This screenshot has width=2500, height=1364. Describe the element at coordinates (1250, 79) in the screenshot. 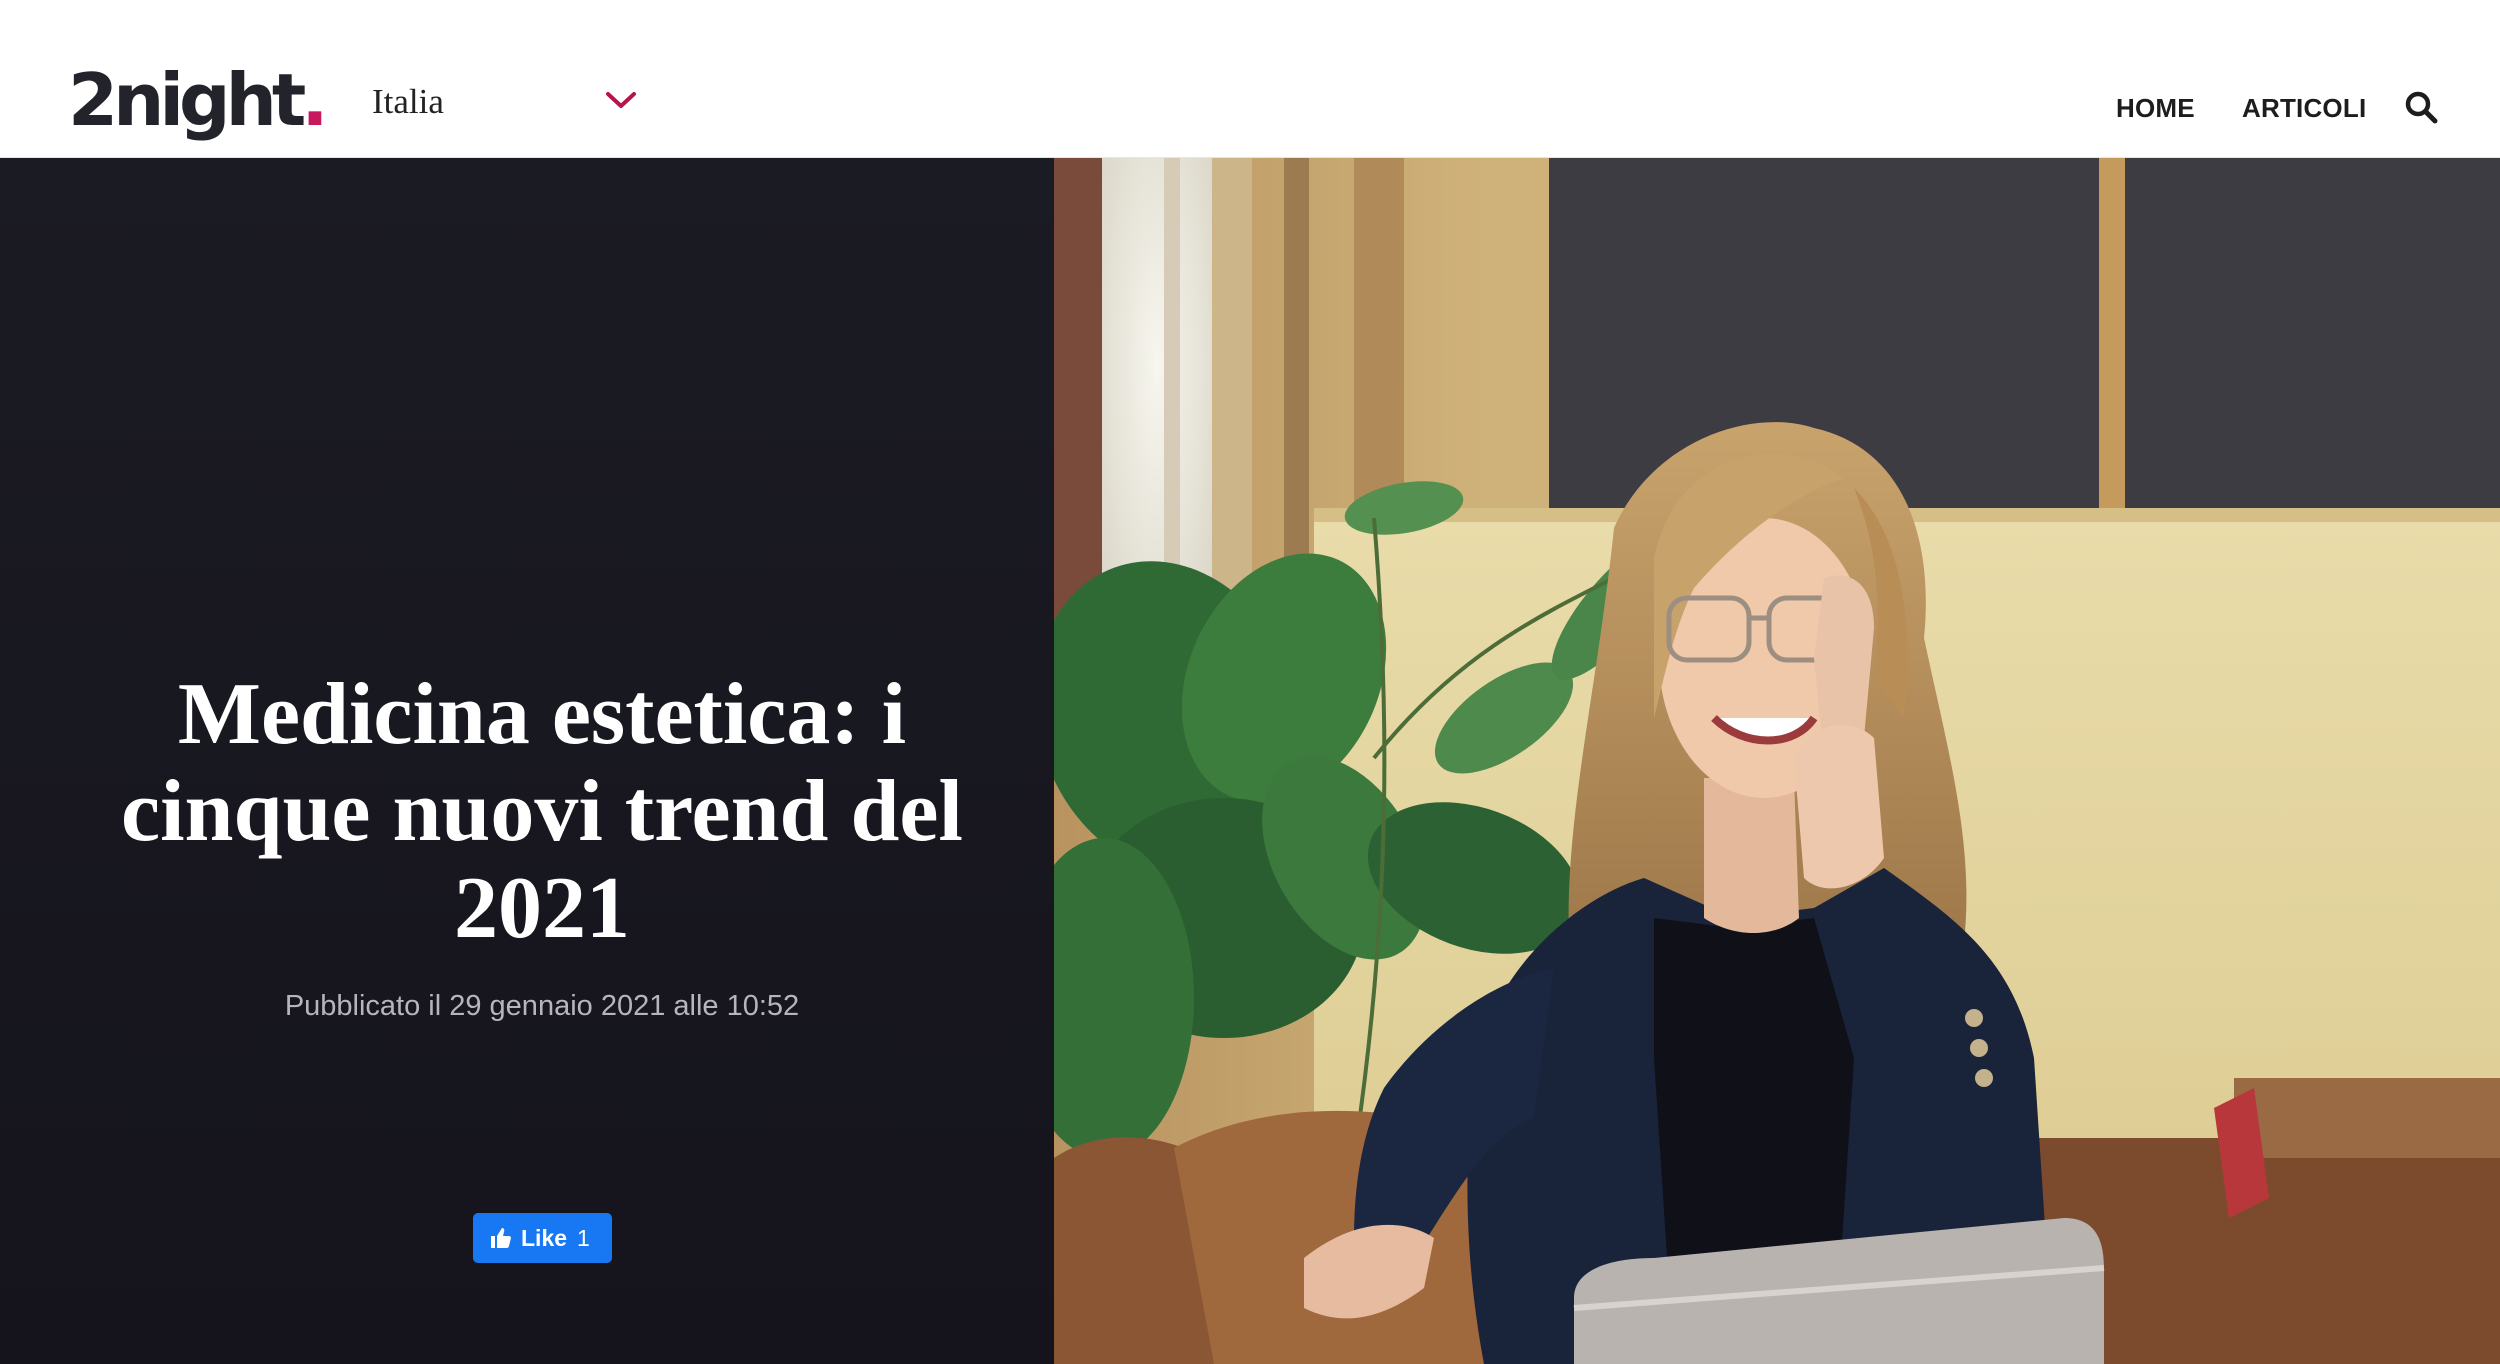

I see `site-header: 2night. Italia HOME ARTICOLI` at that location.